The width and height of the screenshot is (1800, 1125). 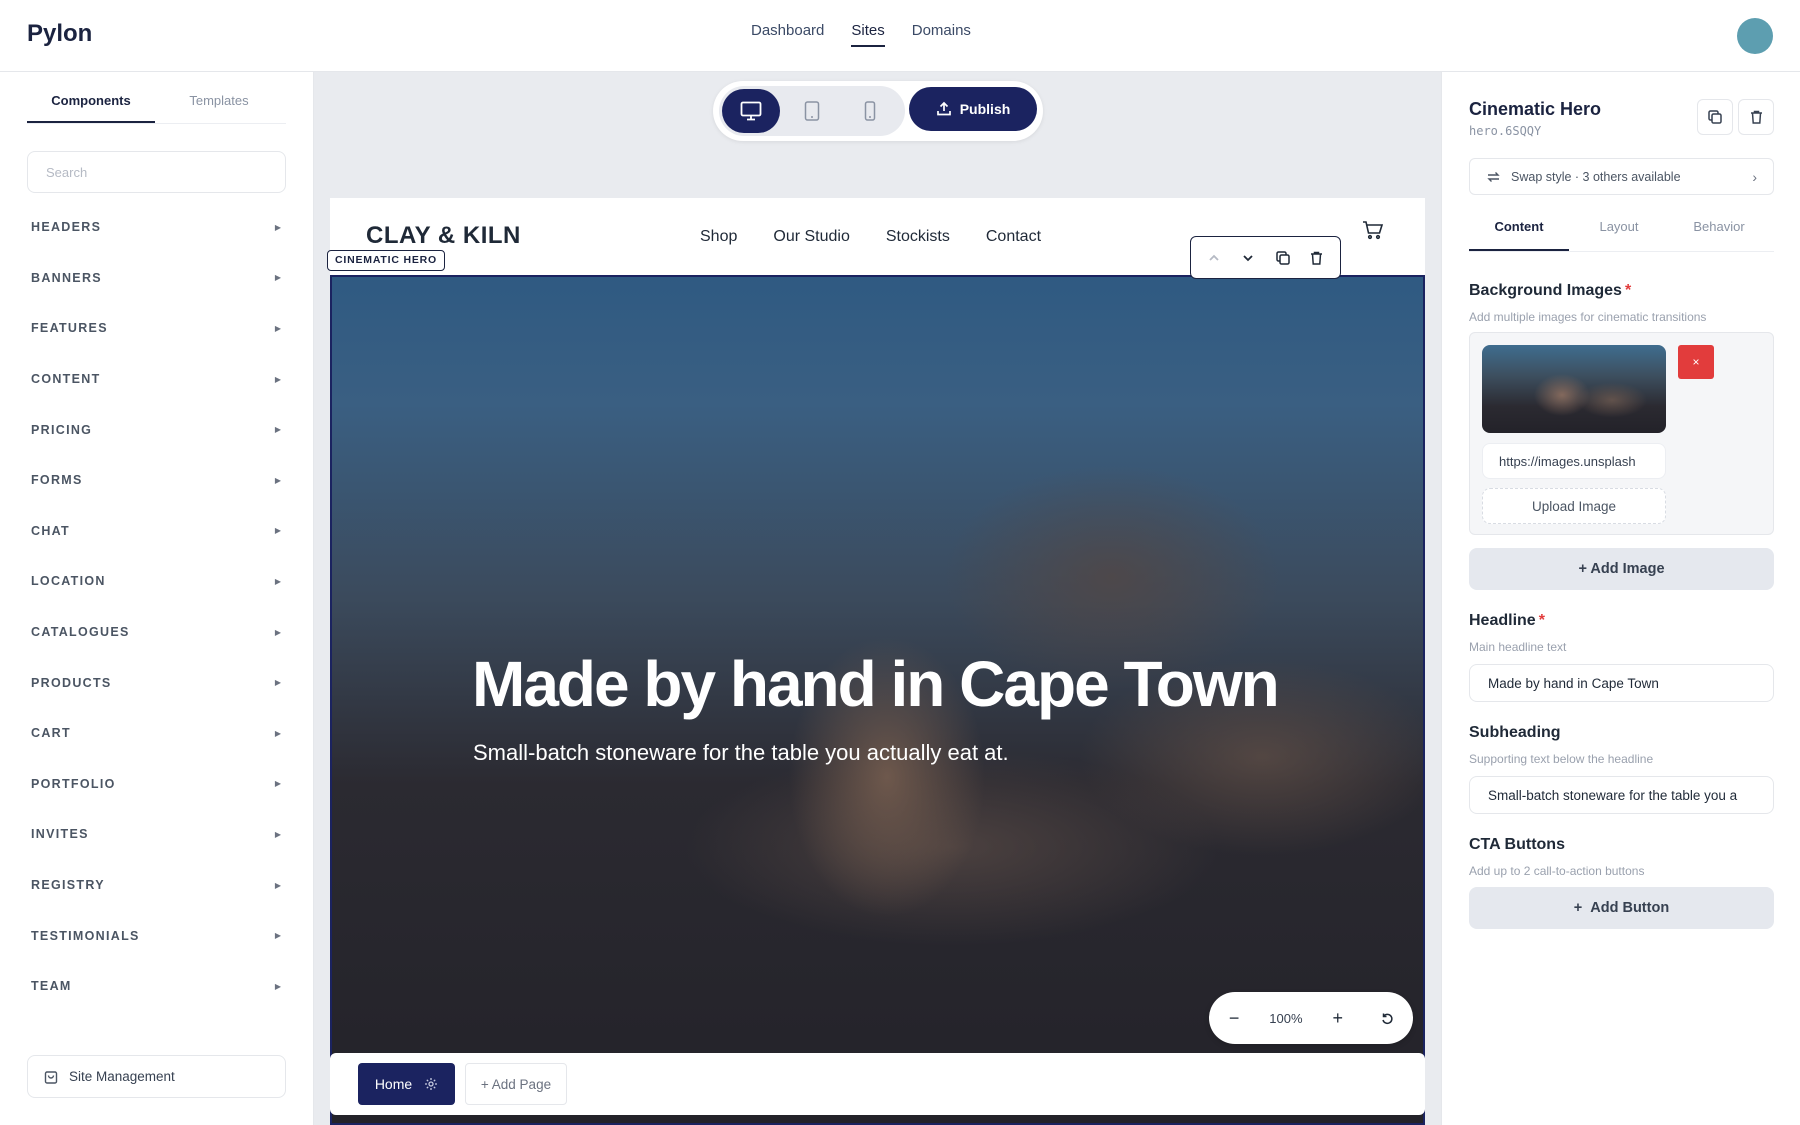 What do you see at coordinates (69, 328) in the screenshot?
I see `category-label: FEATURES` at bounding box center [69, 328].